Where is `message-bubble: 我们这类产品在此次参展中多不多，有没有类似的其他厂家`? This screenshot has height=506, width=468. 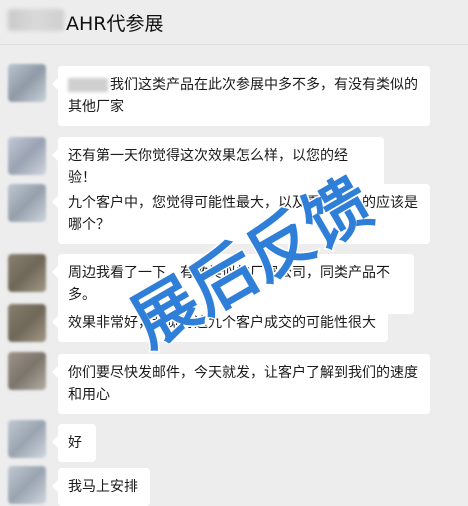 message-bubble: 我们这类产品在此次参展中多不多，有没有类似的其他厂家 is located at coordinates (241, 96).